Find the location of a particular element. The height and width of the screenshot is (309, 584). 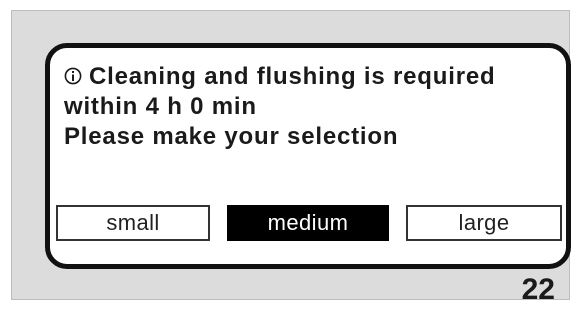

option-medium-button: medium is located at coordinates (308, 223).